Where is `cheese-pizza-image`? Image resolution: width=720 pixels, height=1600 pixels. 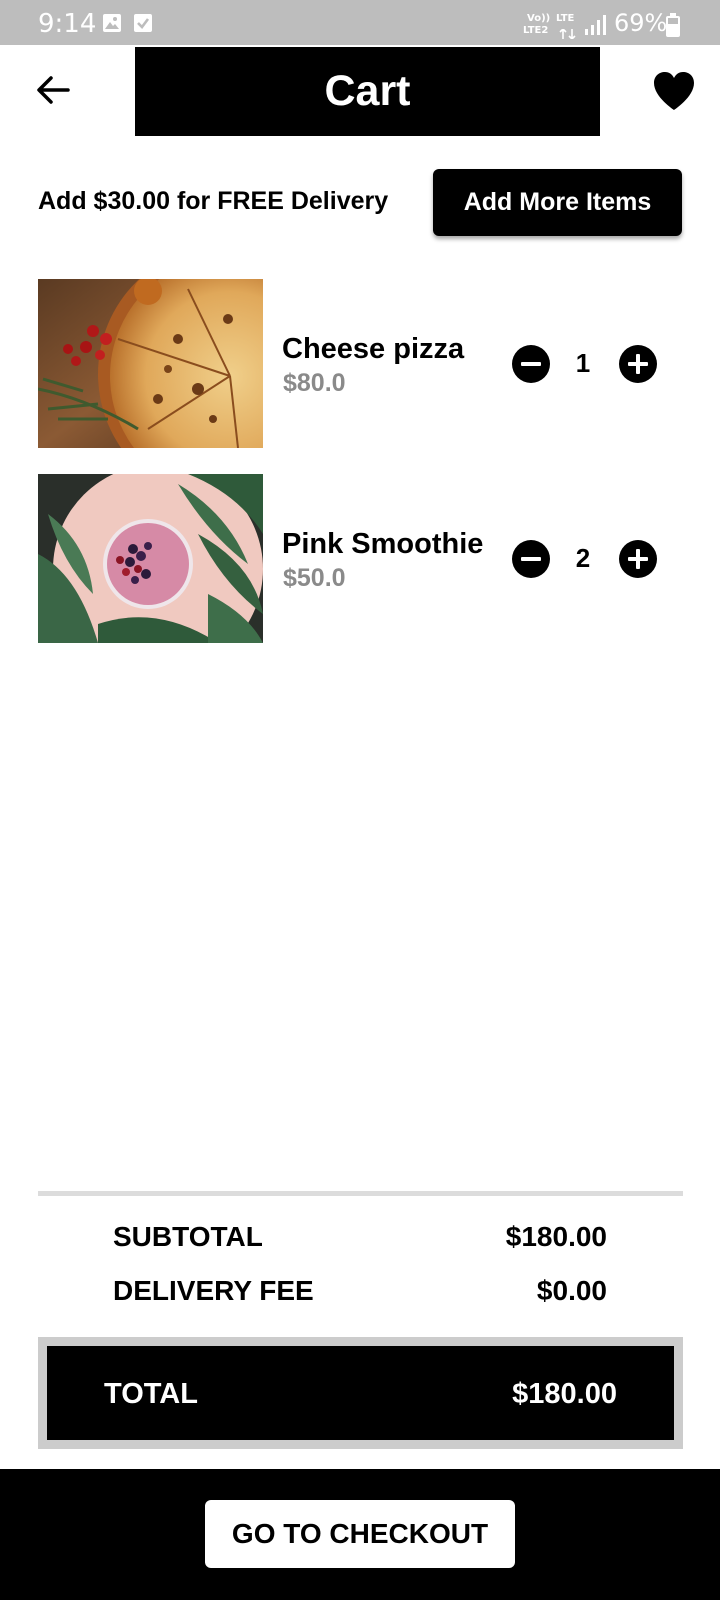 cheese-pizza-image is located at coordinates (150, 363).